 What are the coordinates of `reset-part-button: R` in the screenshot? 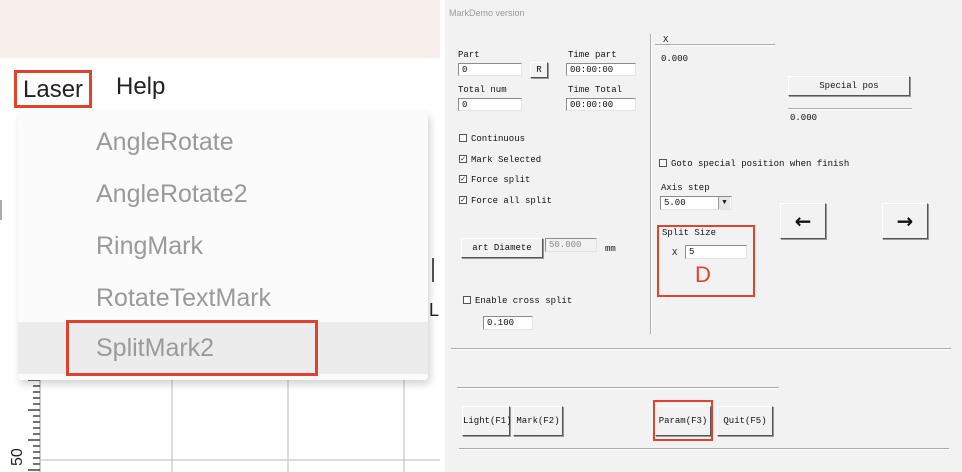 It's located at (539, 70).